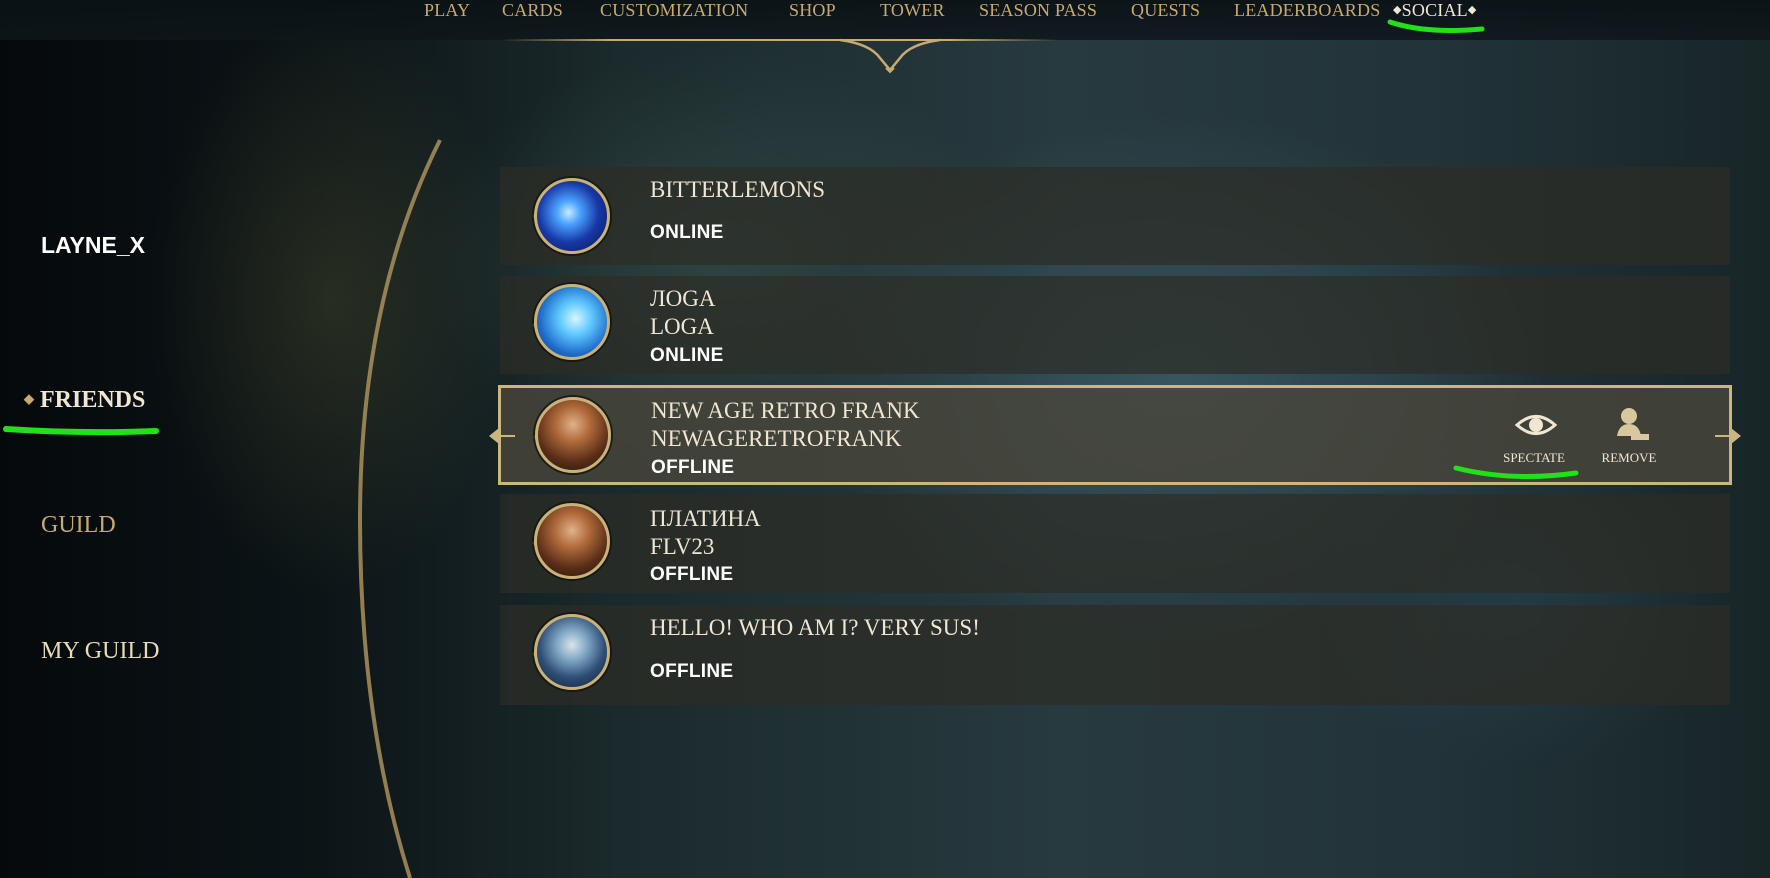 The width and height of the screenshot is (1770, 878). What do you see at coordinates (738, 189) in the screenshot?
I see `friend-name: BITTERLEMONS` at bounding box center [738, 189].